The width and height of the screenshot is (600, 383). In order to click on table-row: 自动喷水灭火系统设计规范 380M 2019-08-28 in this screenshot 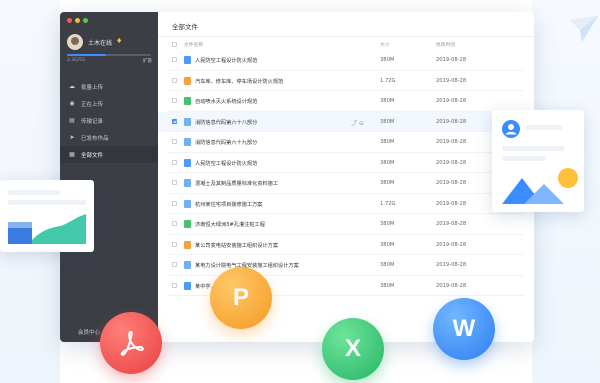, I will do `click(346, 101)`.